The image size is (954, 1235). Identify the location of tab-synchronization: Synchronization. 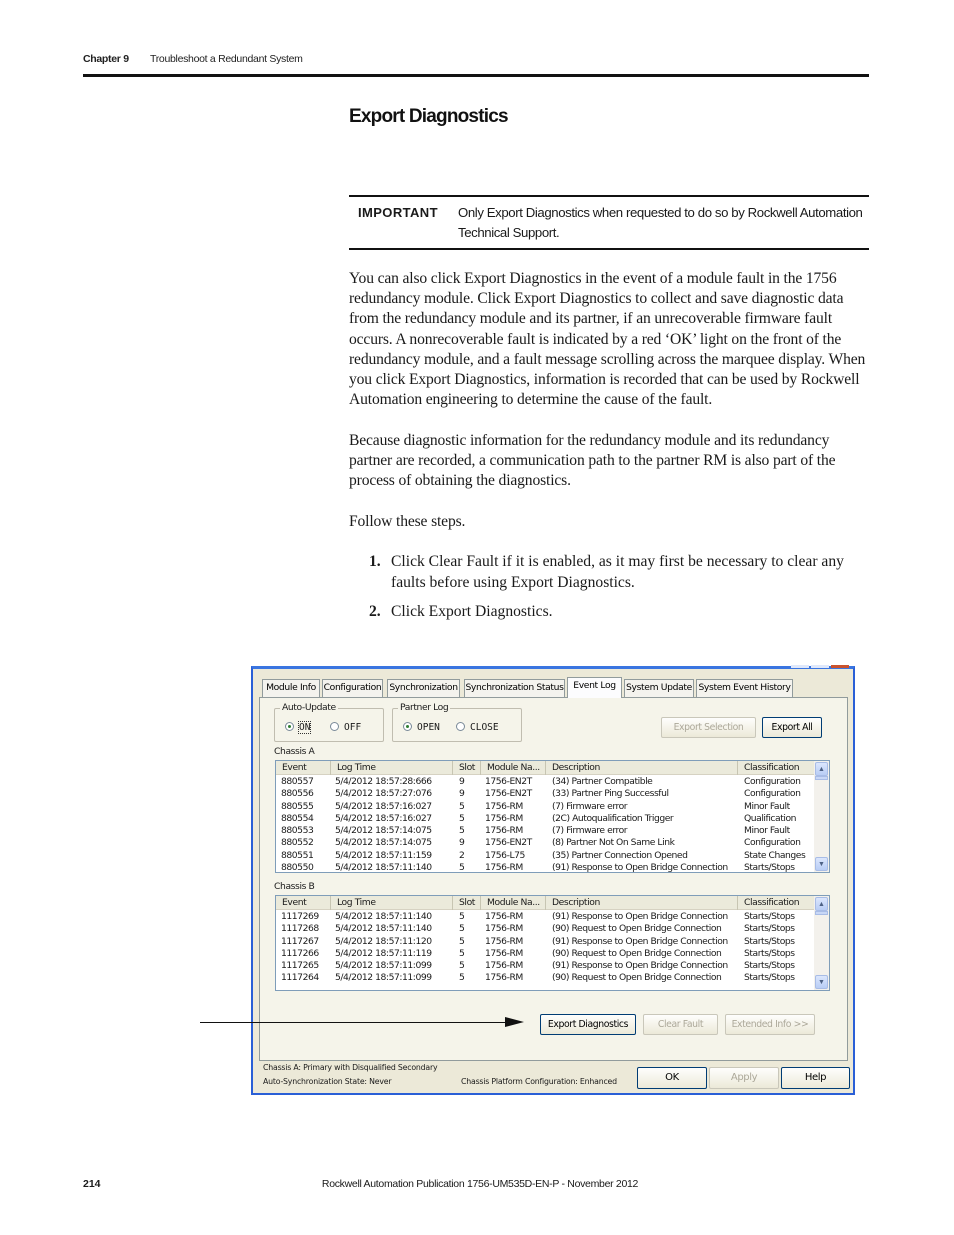
(423, 688).